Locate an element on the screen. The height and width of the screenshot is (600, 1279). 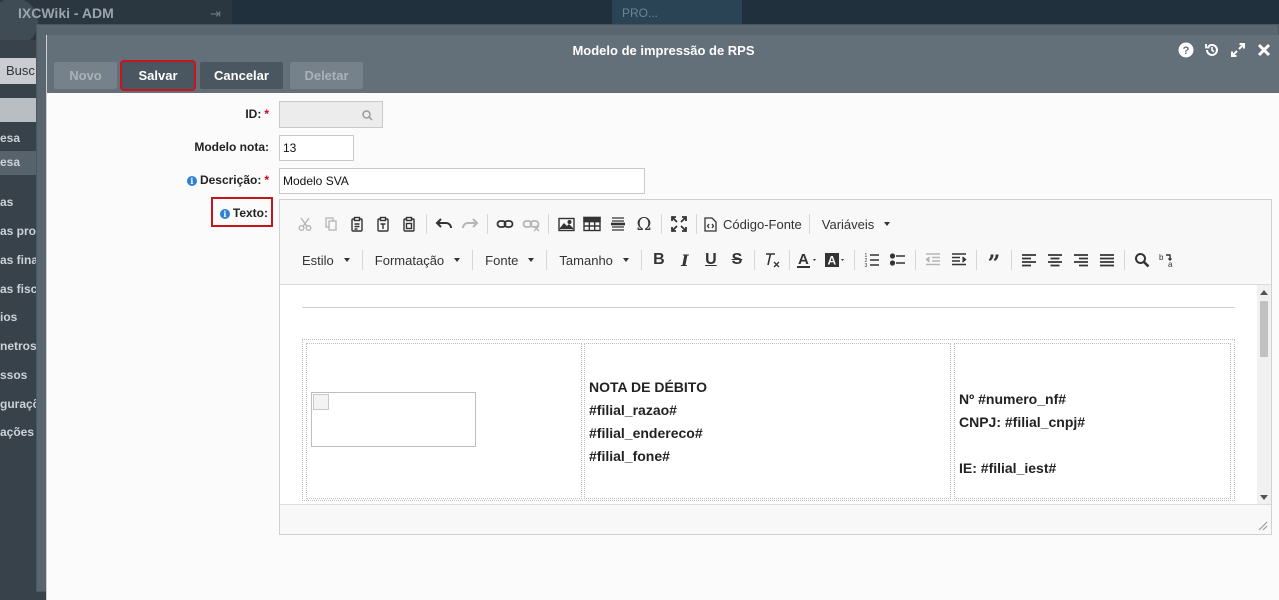
blockquote-icon: ” is located at coordinates (994, 261).